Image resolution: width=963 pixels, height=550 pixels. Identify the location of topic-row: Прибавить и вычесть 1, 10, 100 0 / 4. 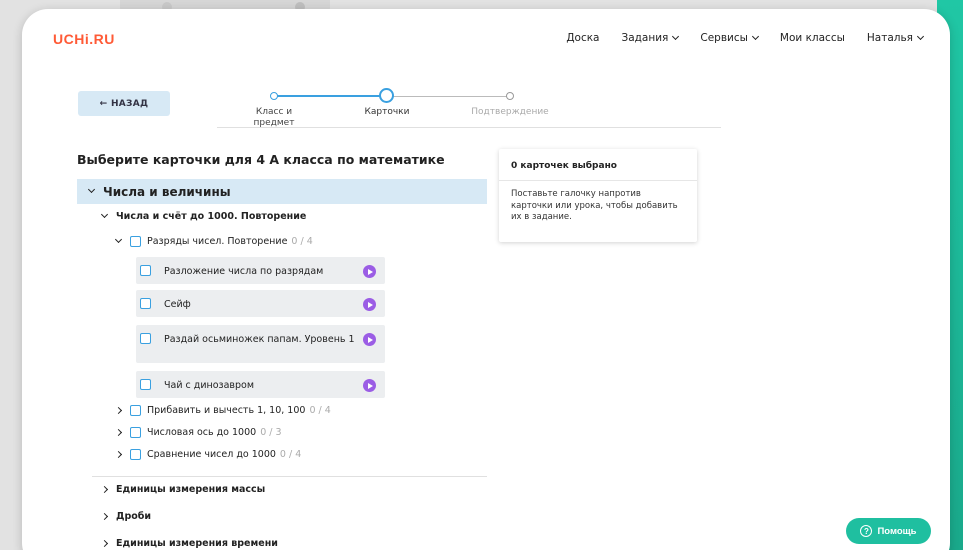
(222, 410).